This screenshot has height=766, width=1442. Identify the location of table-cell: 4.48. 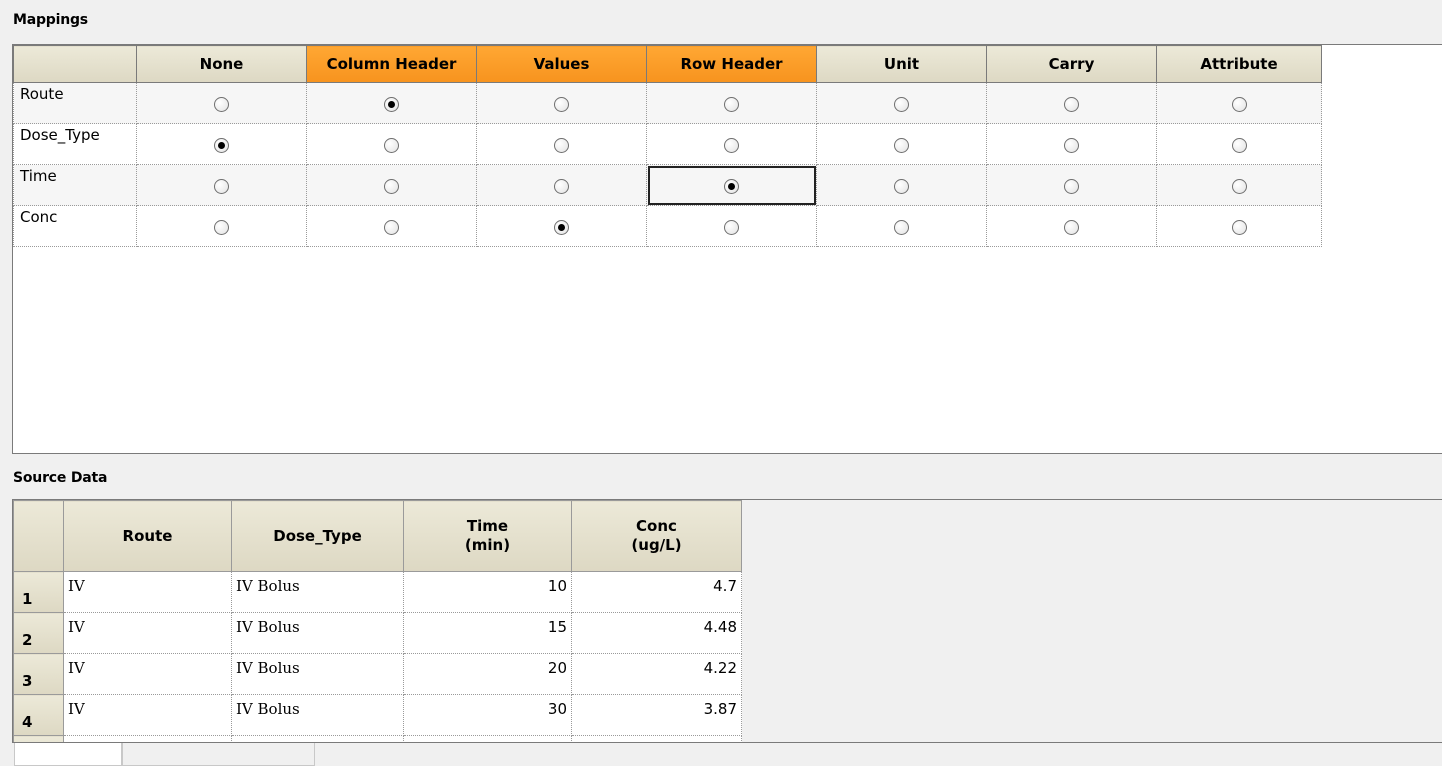
(656, 633).